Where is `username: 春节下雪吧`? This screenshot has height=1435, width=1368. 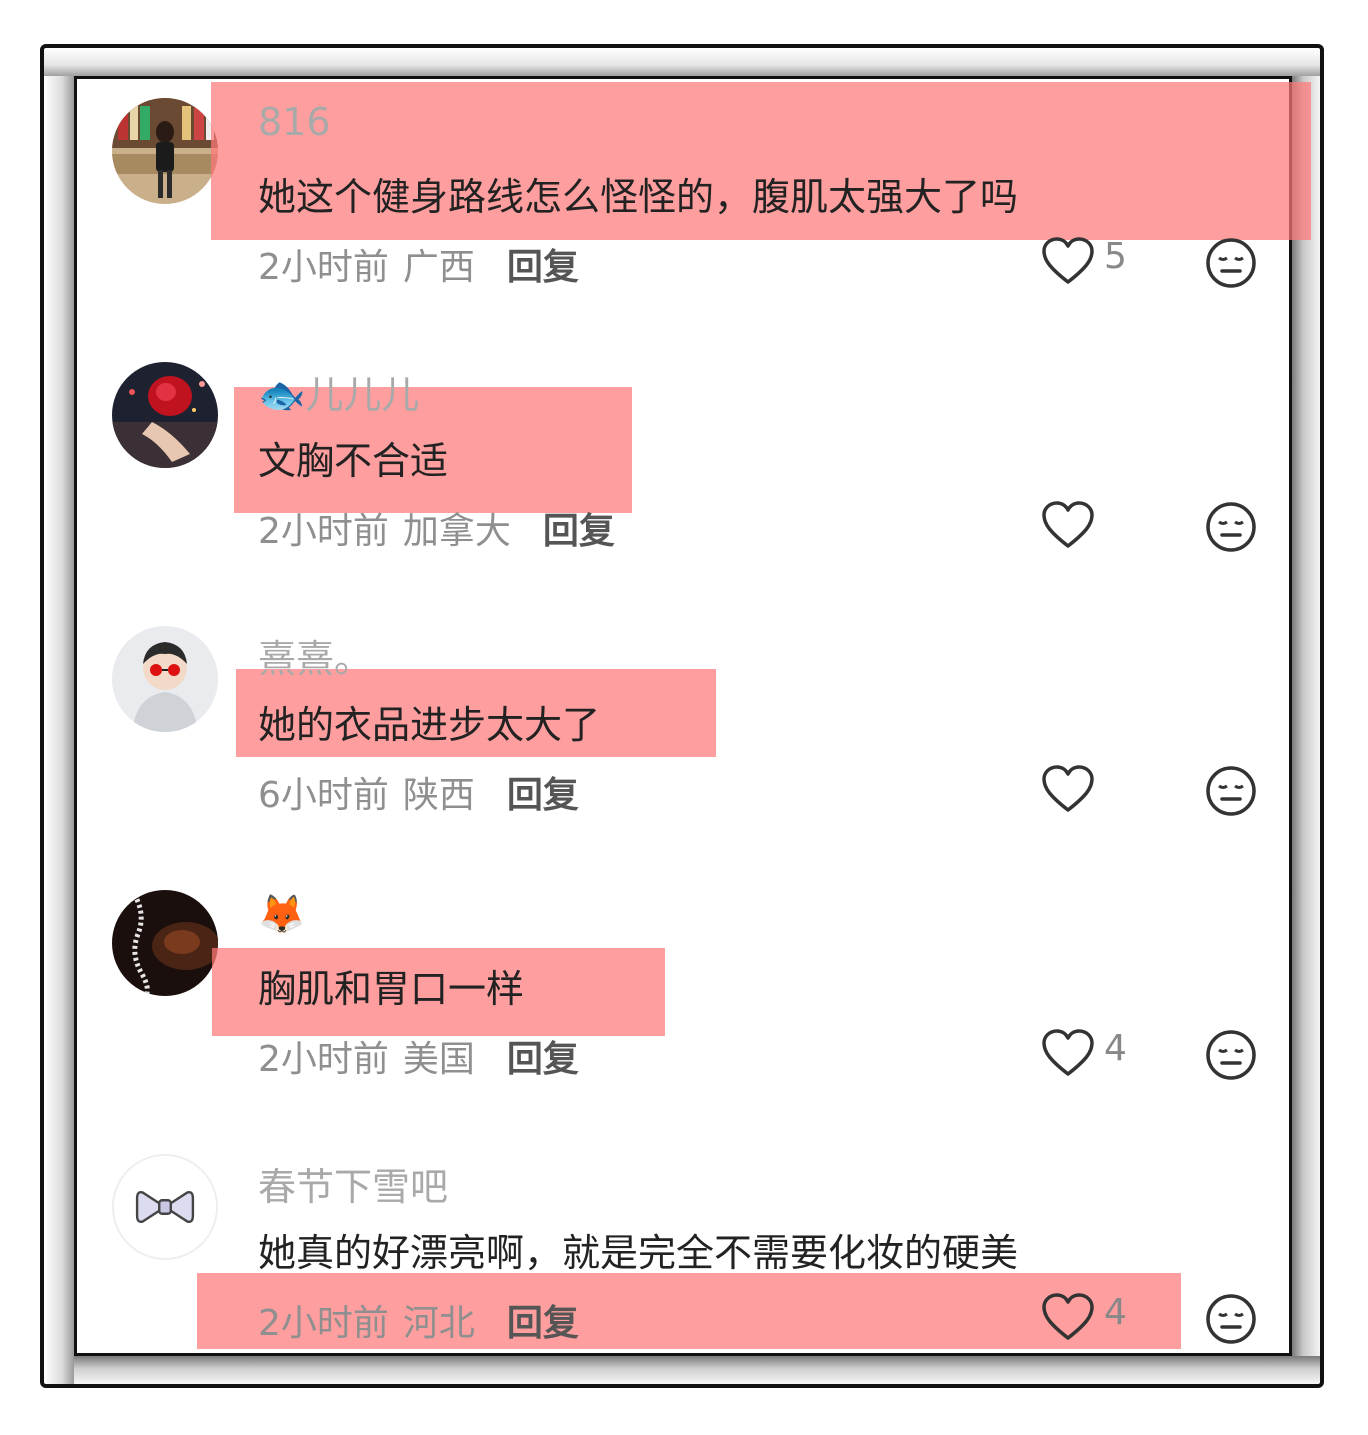
username: 春节下雪吧 is located at coordinates (353, 1183).